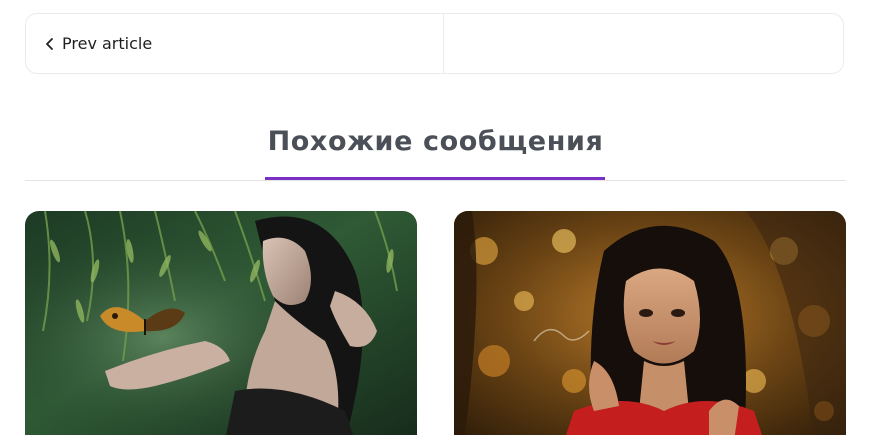 Image resolution: width=878 pixels, height=435 pixels. Describe the element at coordinates (107, 43) in the screenshot. I see `prev-article-label: Prev article` at that location.